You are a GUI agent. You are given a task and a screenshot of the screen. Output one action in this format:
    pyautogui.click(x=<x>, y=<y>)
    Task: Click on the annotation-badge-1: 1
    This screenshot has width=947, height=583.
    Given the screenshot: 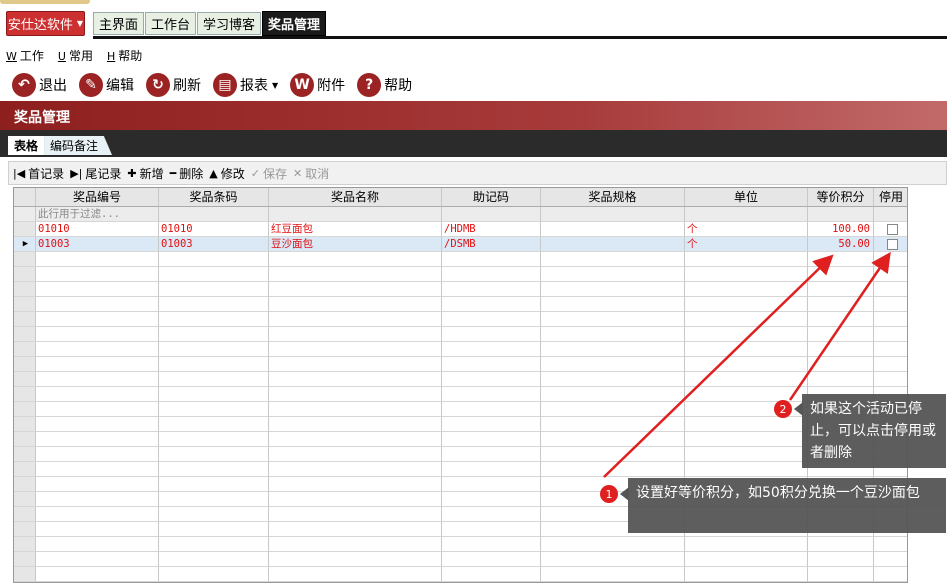 What is the action you would take?
    pyautogui.click(x=609, y=494)
    